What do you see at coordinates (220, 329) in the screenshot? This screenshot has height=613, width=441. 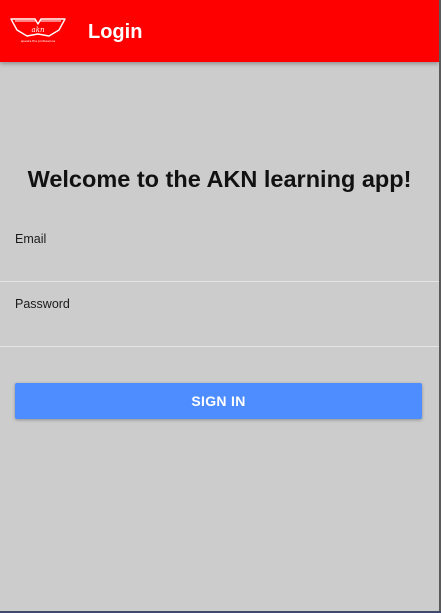 I see `password-input` at bounding box center [220, 329].